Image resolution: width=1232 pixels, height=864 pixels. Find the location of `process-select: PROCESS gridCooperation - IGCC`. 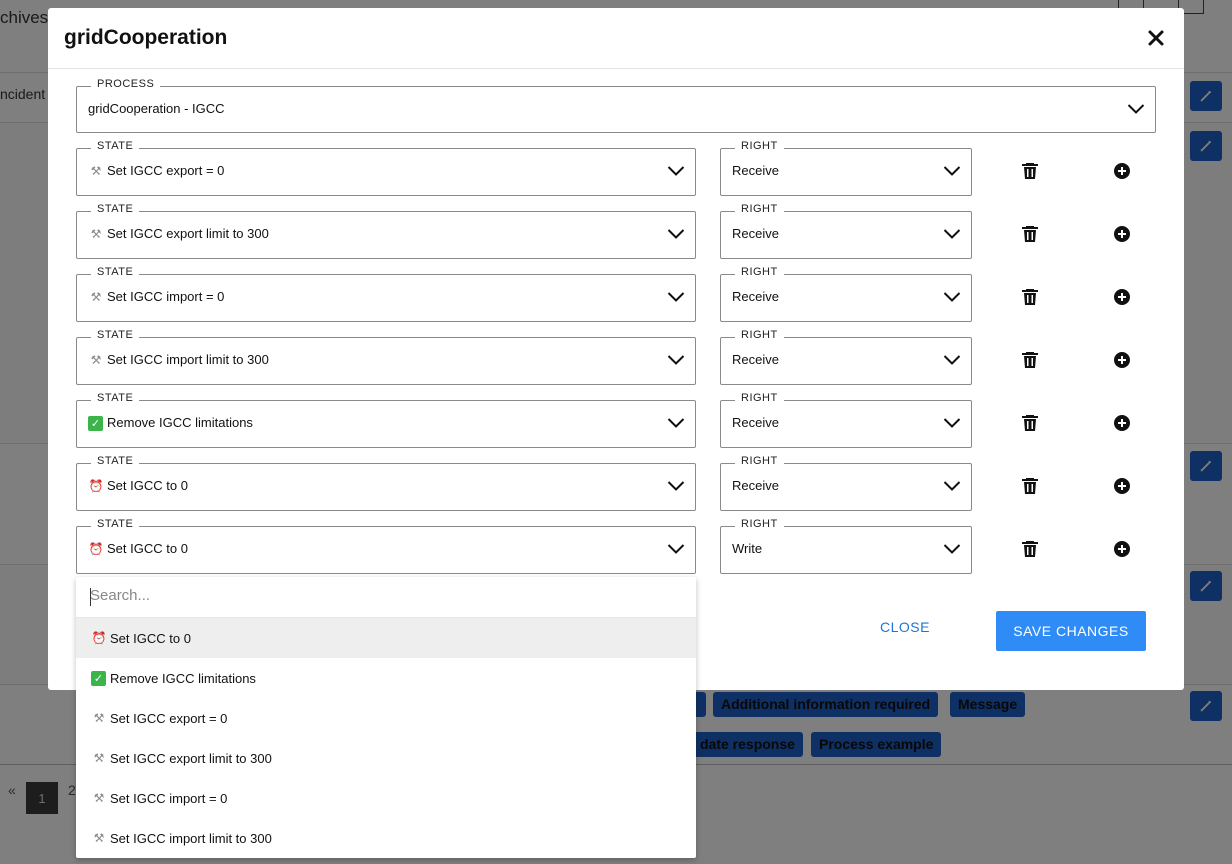

process-select: PROCESS gridCooperation - IGCC is located at coordinates (616, 105).